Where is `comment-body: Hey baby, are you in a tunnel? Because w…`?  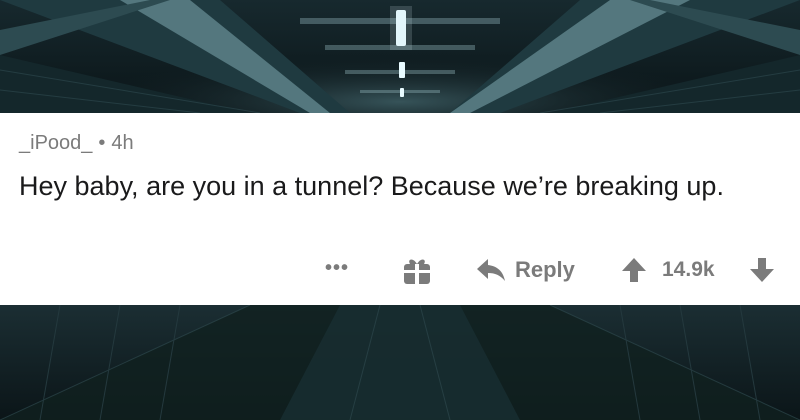
comment-body: Hey baby, are you in a tunnel? Because w… is located at coordinates (371, 186).